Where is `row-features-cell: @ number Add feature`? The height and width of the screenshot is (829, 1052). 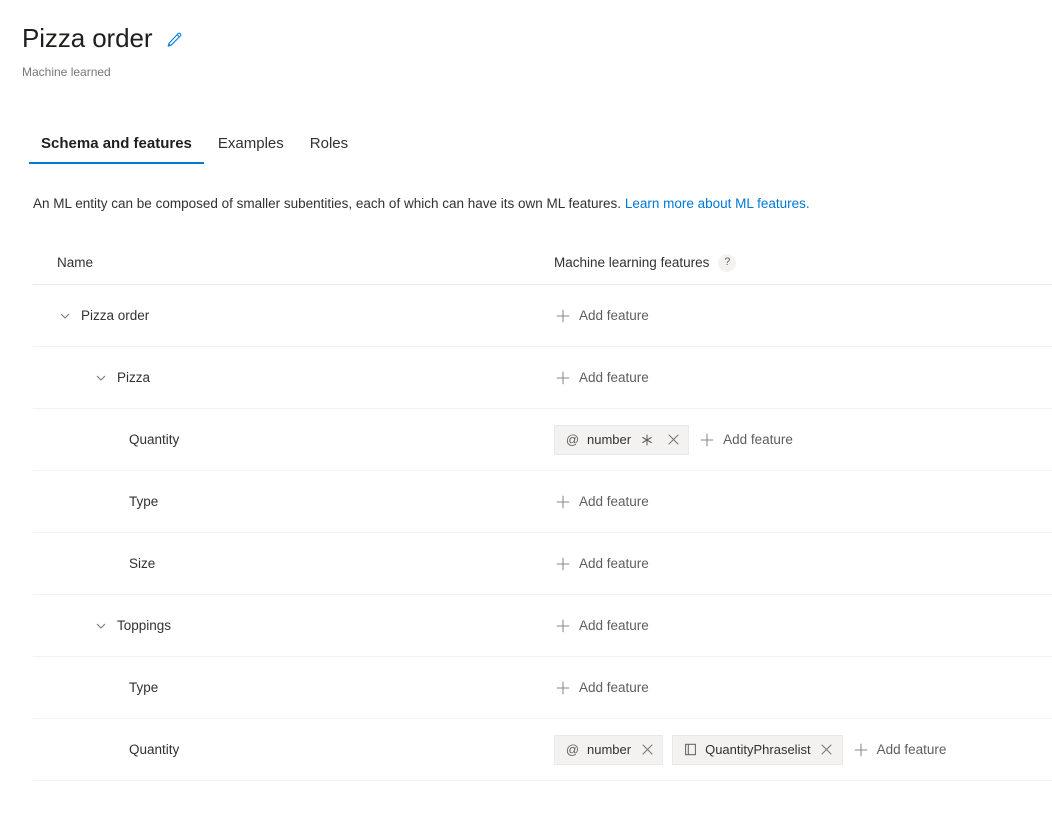 row-features-cell: @ number Add feature is located at coordinates (803, 439).